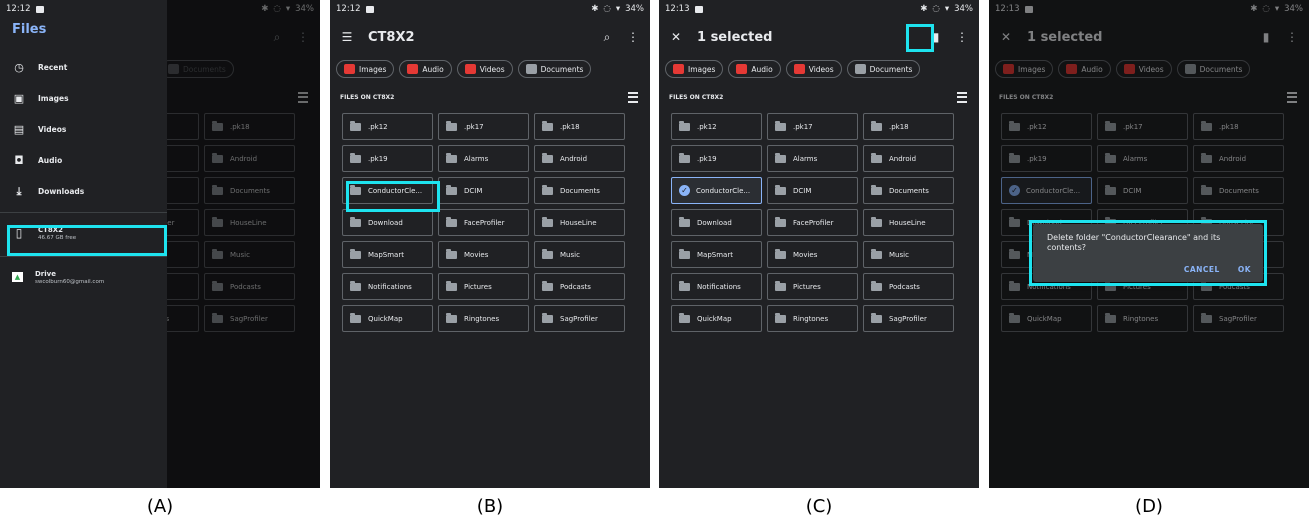  What do you see at coordinates (83, 129) in the screenshot?
I see `drawer-item-videos: ▤ Videos` at bounding box center [83, 129].